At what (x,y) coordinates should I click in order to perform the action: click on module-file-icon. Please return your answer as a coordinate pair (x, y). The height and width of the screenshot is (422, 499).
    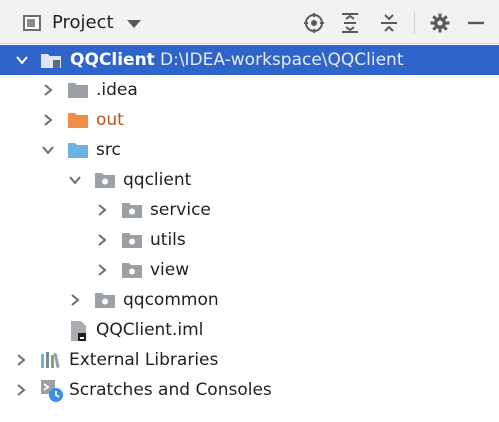
    Looking at the image, I should click on (78, 330).